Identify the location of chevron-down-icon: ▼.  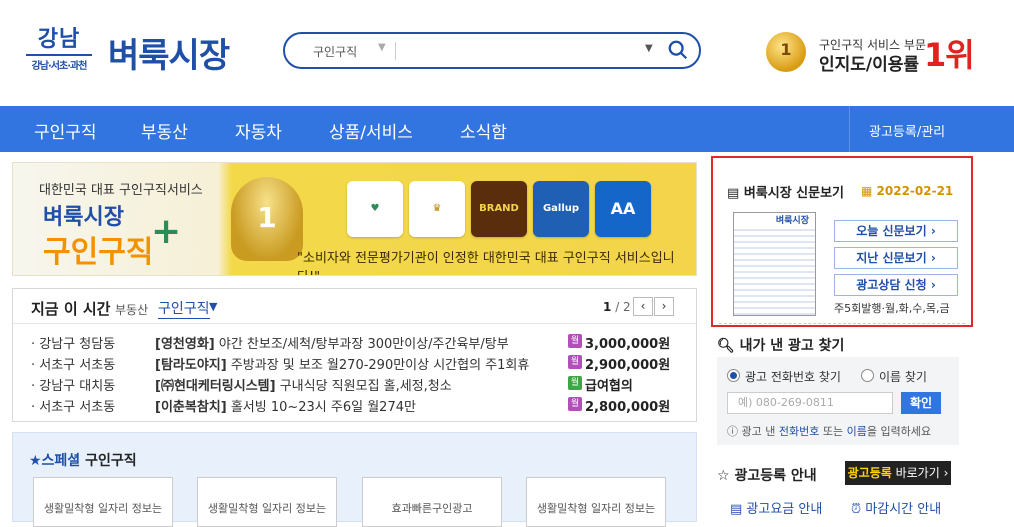
(382, 47).